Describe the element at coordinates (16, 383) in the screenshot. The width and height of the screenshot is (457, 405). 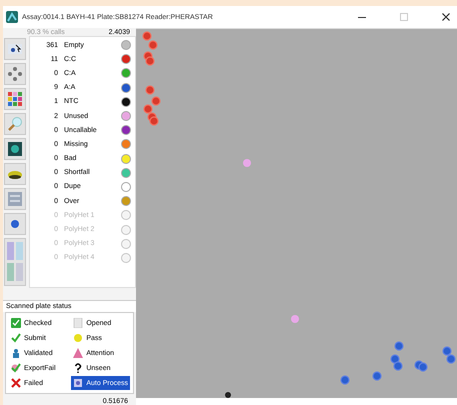
I see `cross-icon` at that location.